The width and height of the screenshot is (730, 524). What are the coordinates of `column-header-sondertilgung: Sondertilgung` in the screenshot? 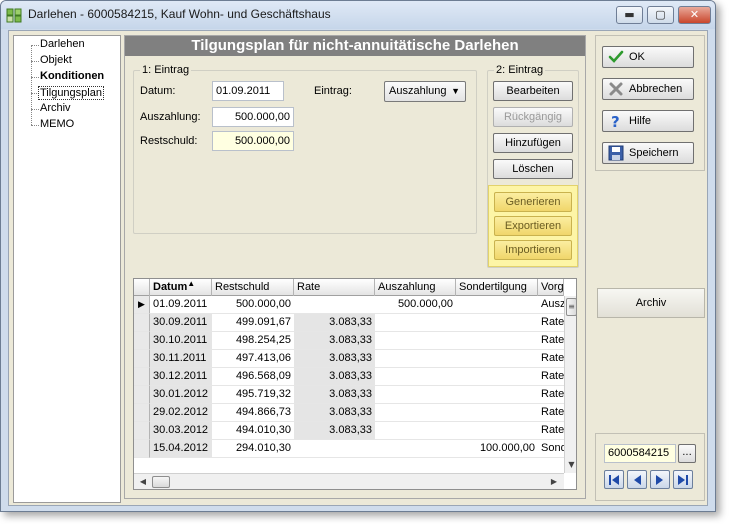 It's located at (497, 287).